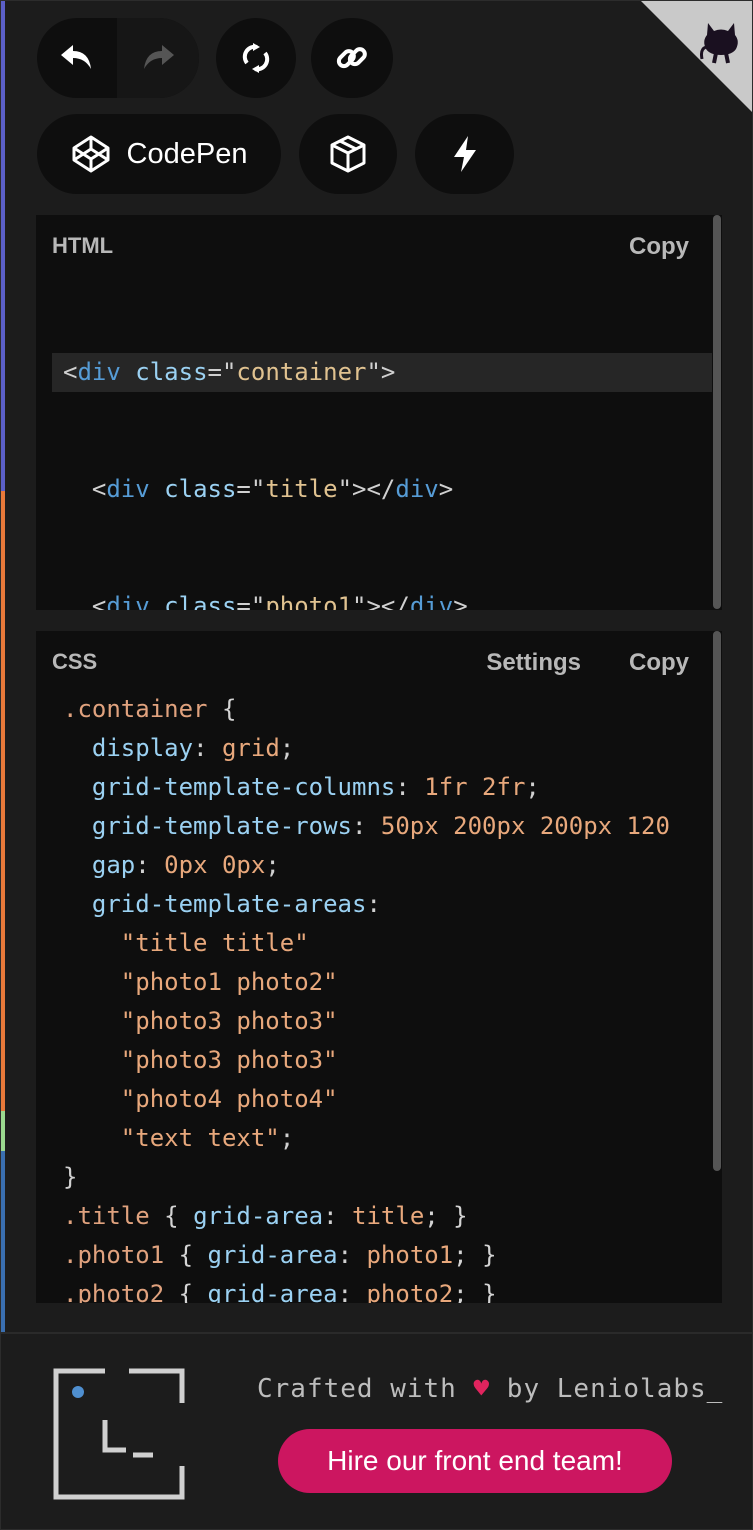  What do you see at coordinates (70, 1177) in the screenshot?
I see `code-line: }` at bounding box center [70, 1177].